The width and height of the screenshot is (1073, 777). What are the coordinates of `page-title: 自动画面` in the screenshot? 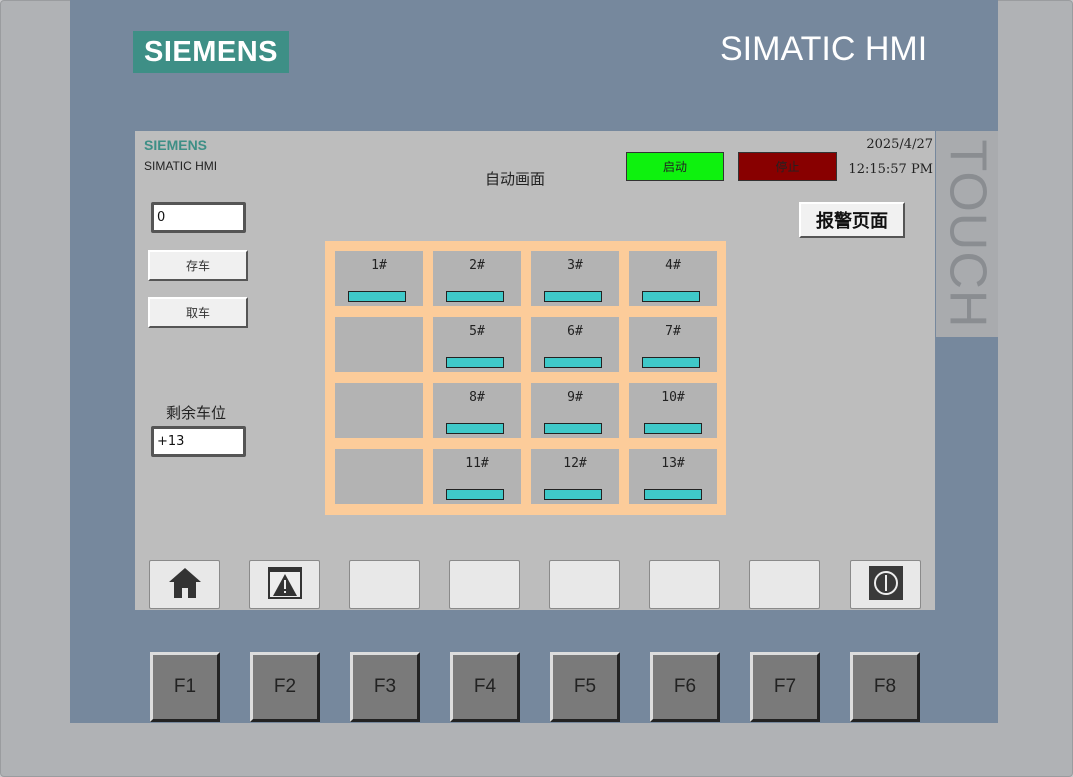 It's located at (515, 179).